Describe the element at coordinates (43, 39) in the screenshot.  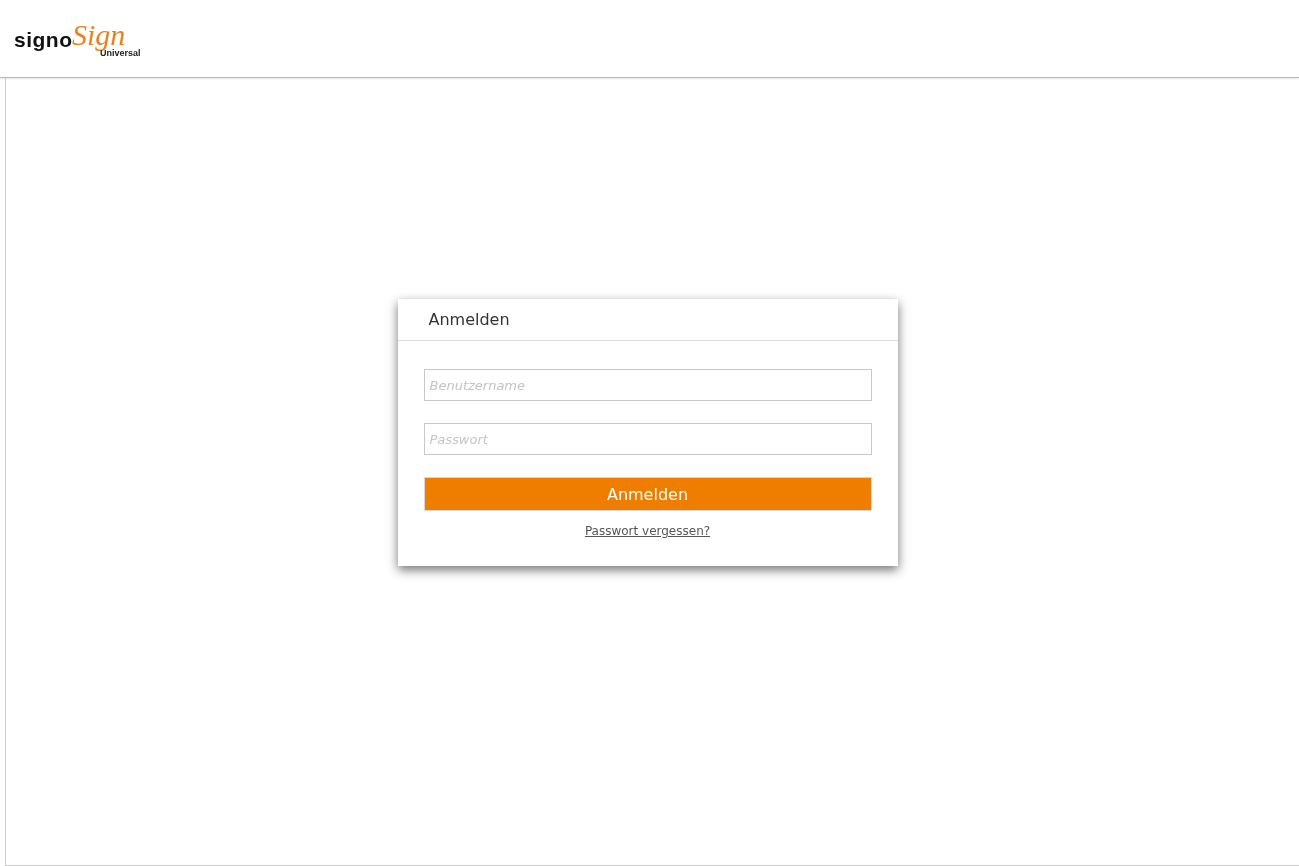
I see `logo-text: signo` at that location.